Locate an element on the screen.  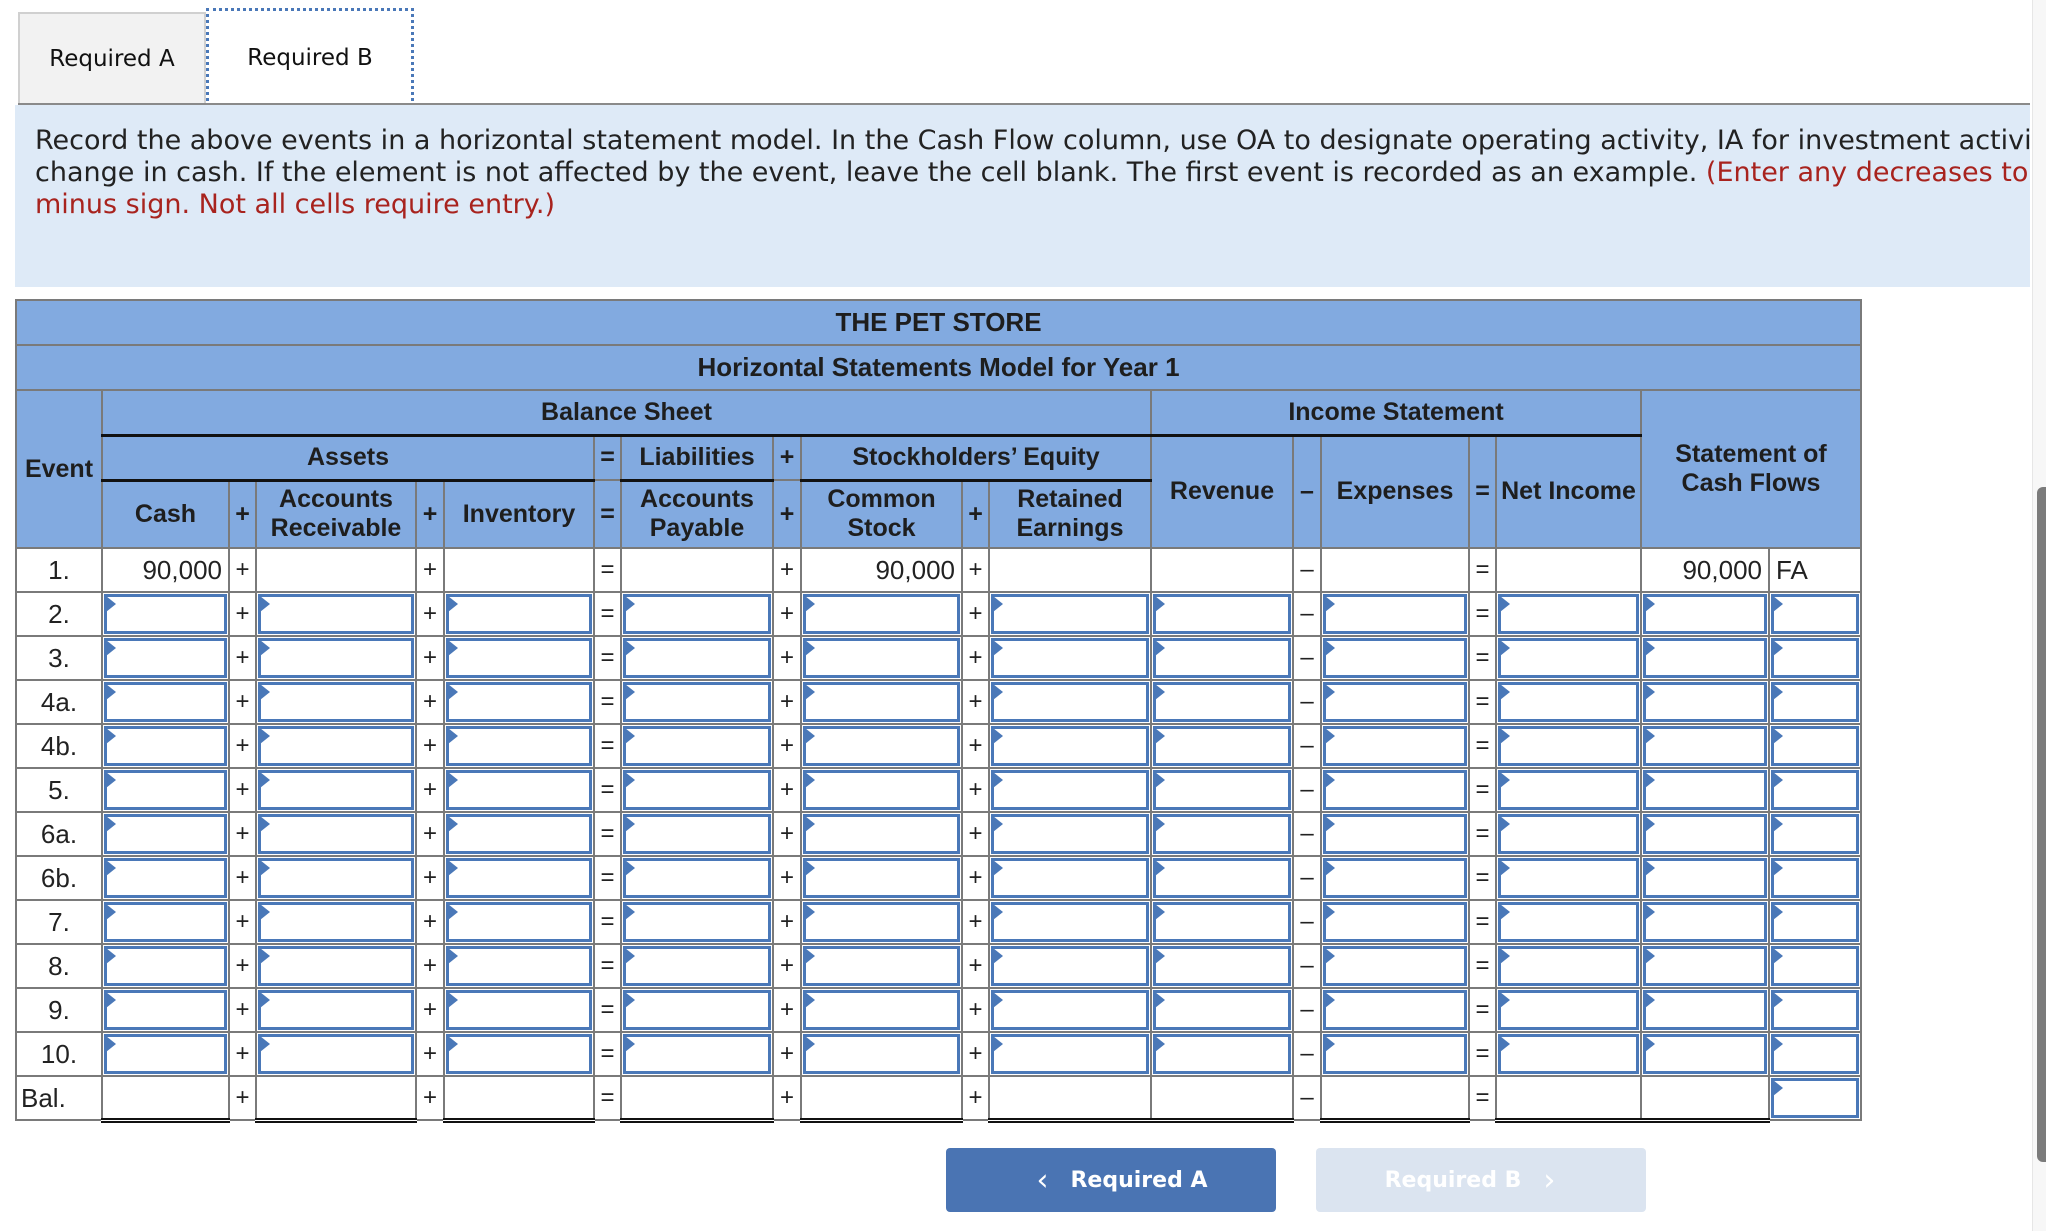
next-required-b-button: Required B › is located at coordinates (1481, 1180).